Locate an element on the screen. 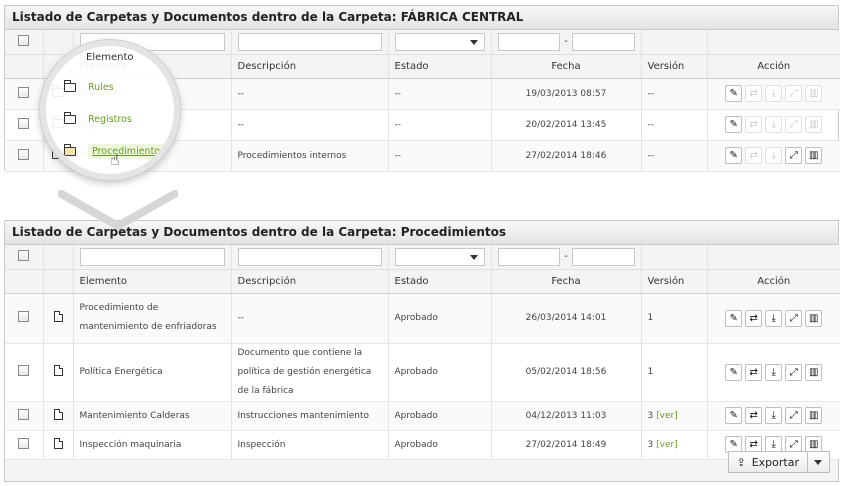 The width and height of the screenshot is (843, 486). export-dropdown-toggle is located at coordinates (819, 462).